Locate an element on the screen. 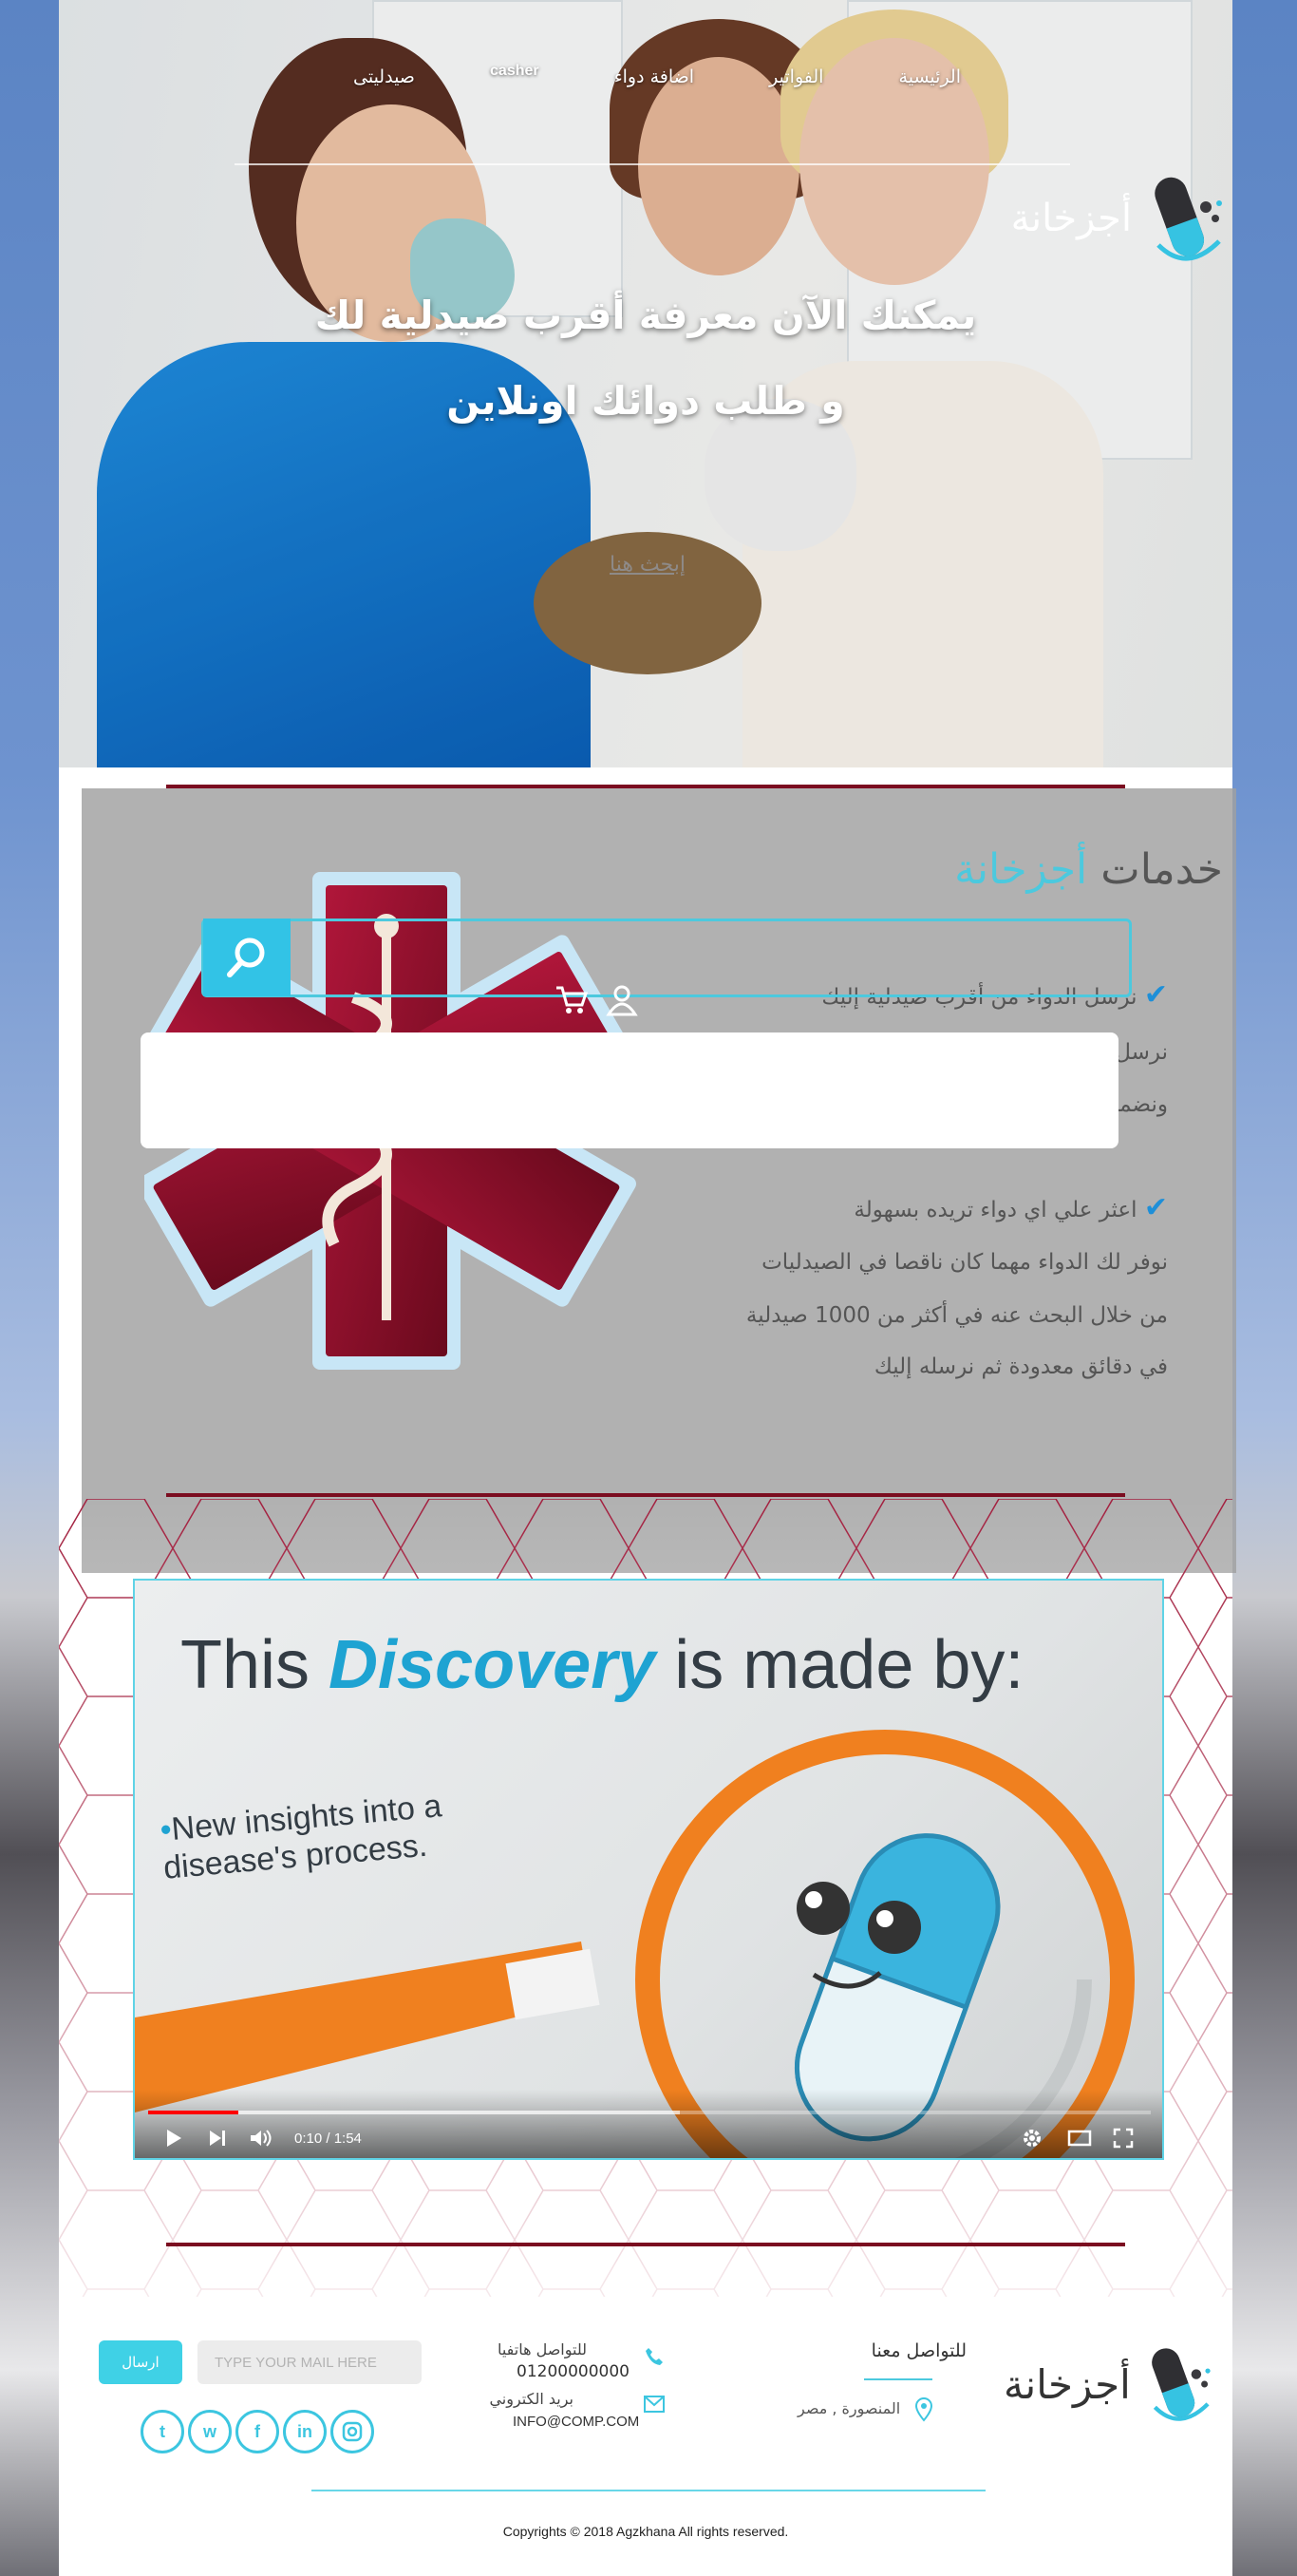 Image resolution: width=1297 pixels, height=2576 pixels. video-time: 0:10 / 1:54 is located at coordinates (328, 2139).